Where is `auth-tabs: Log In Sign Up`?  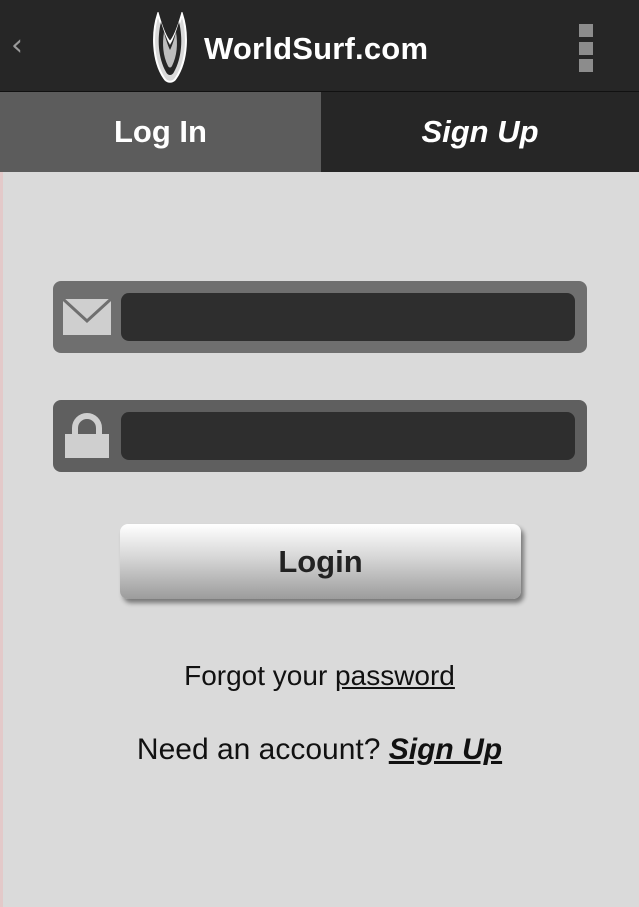 auth-tabs: Log In Sign Up is located at coordinates (319, 132).